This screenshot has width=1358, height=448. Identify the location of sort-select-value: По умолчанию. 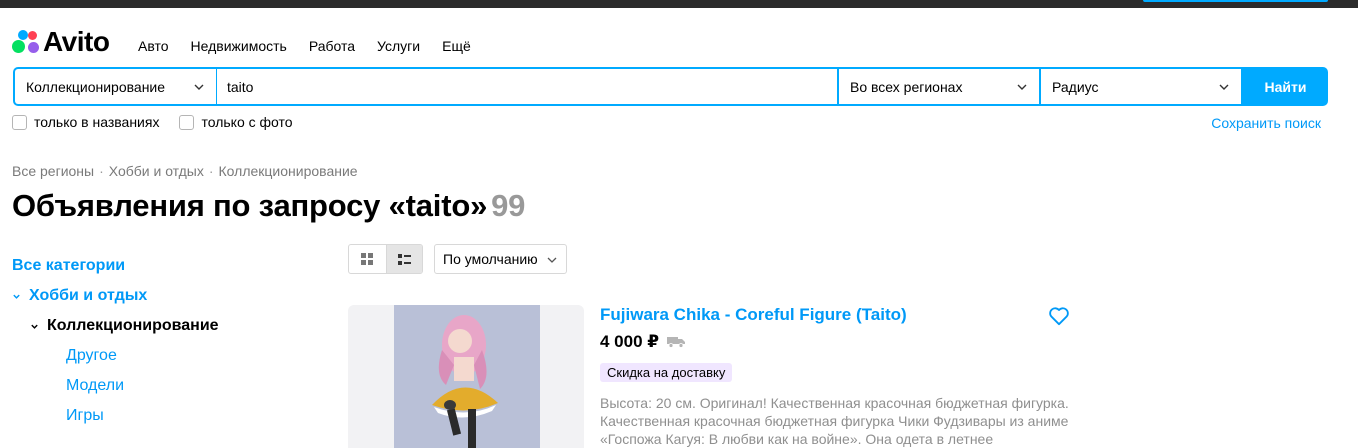
(490, 259).